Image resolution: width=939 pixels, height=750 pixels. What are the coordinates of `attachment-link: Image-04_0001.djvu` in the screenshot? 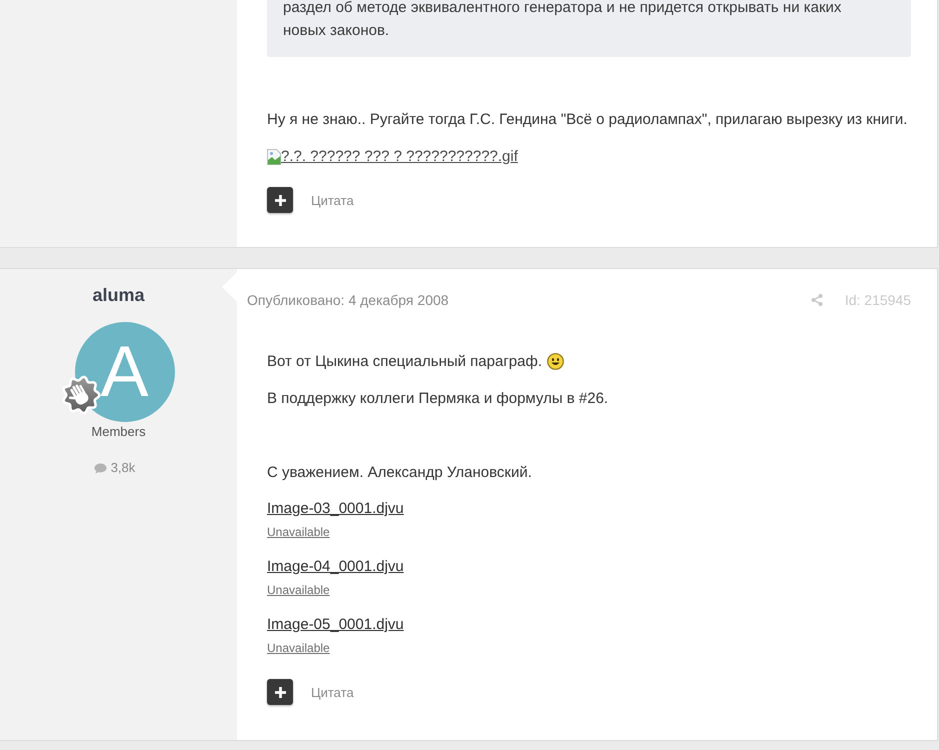 It's located at (335, 566).